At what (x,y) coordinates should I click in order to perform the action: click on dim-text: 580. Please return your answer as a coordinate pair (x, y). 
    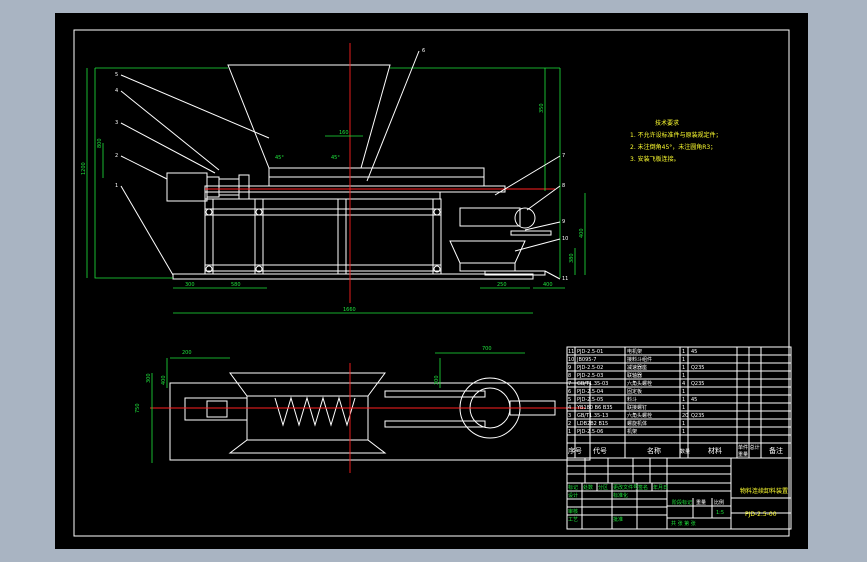
    Looking at the image, I should click on (236, 285).